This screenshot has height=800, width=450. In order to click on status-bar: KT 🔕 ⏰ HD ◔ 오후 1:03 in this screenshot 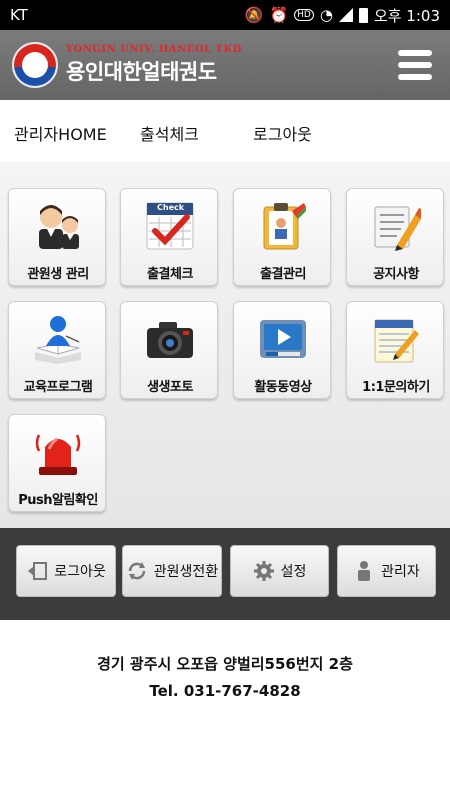, I will do `click(225, 15)`.